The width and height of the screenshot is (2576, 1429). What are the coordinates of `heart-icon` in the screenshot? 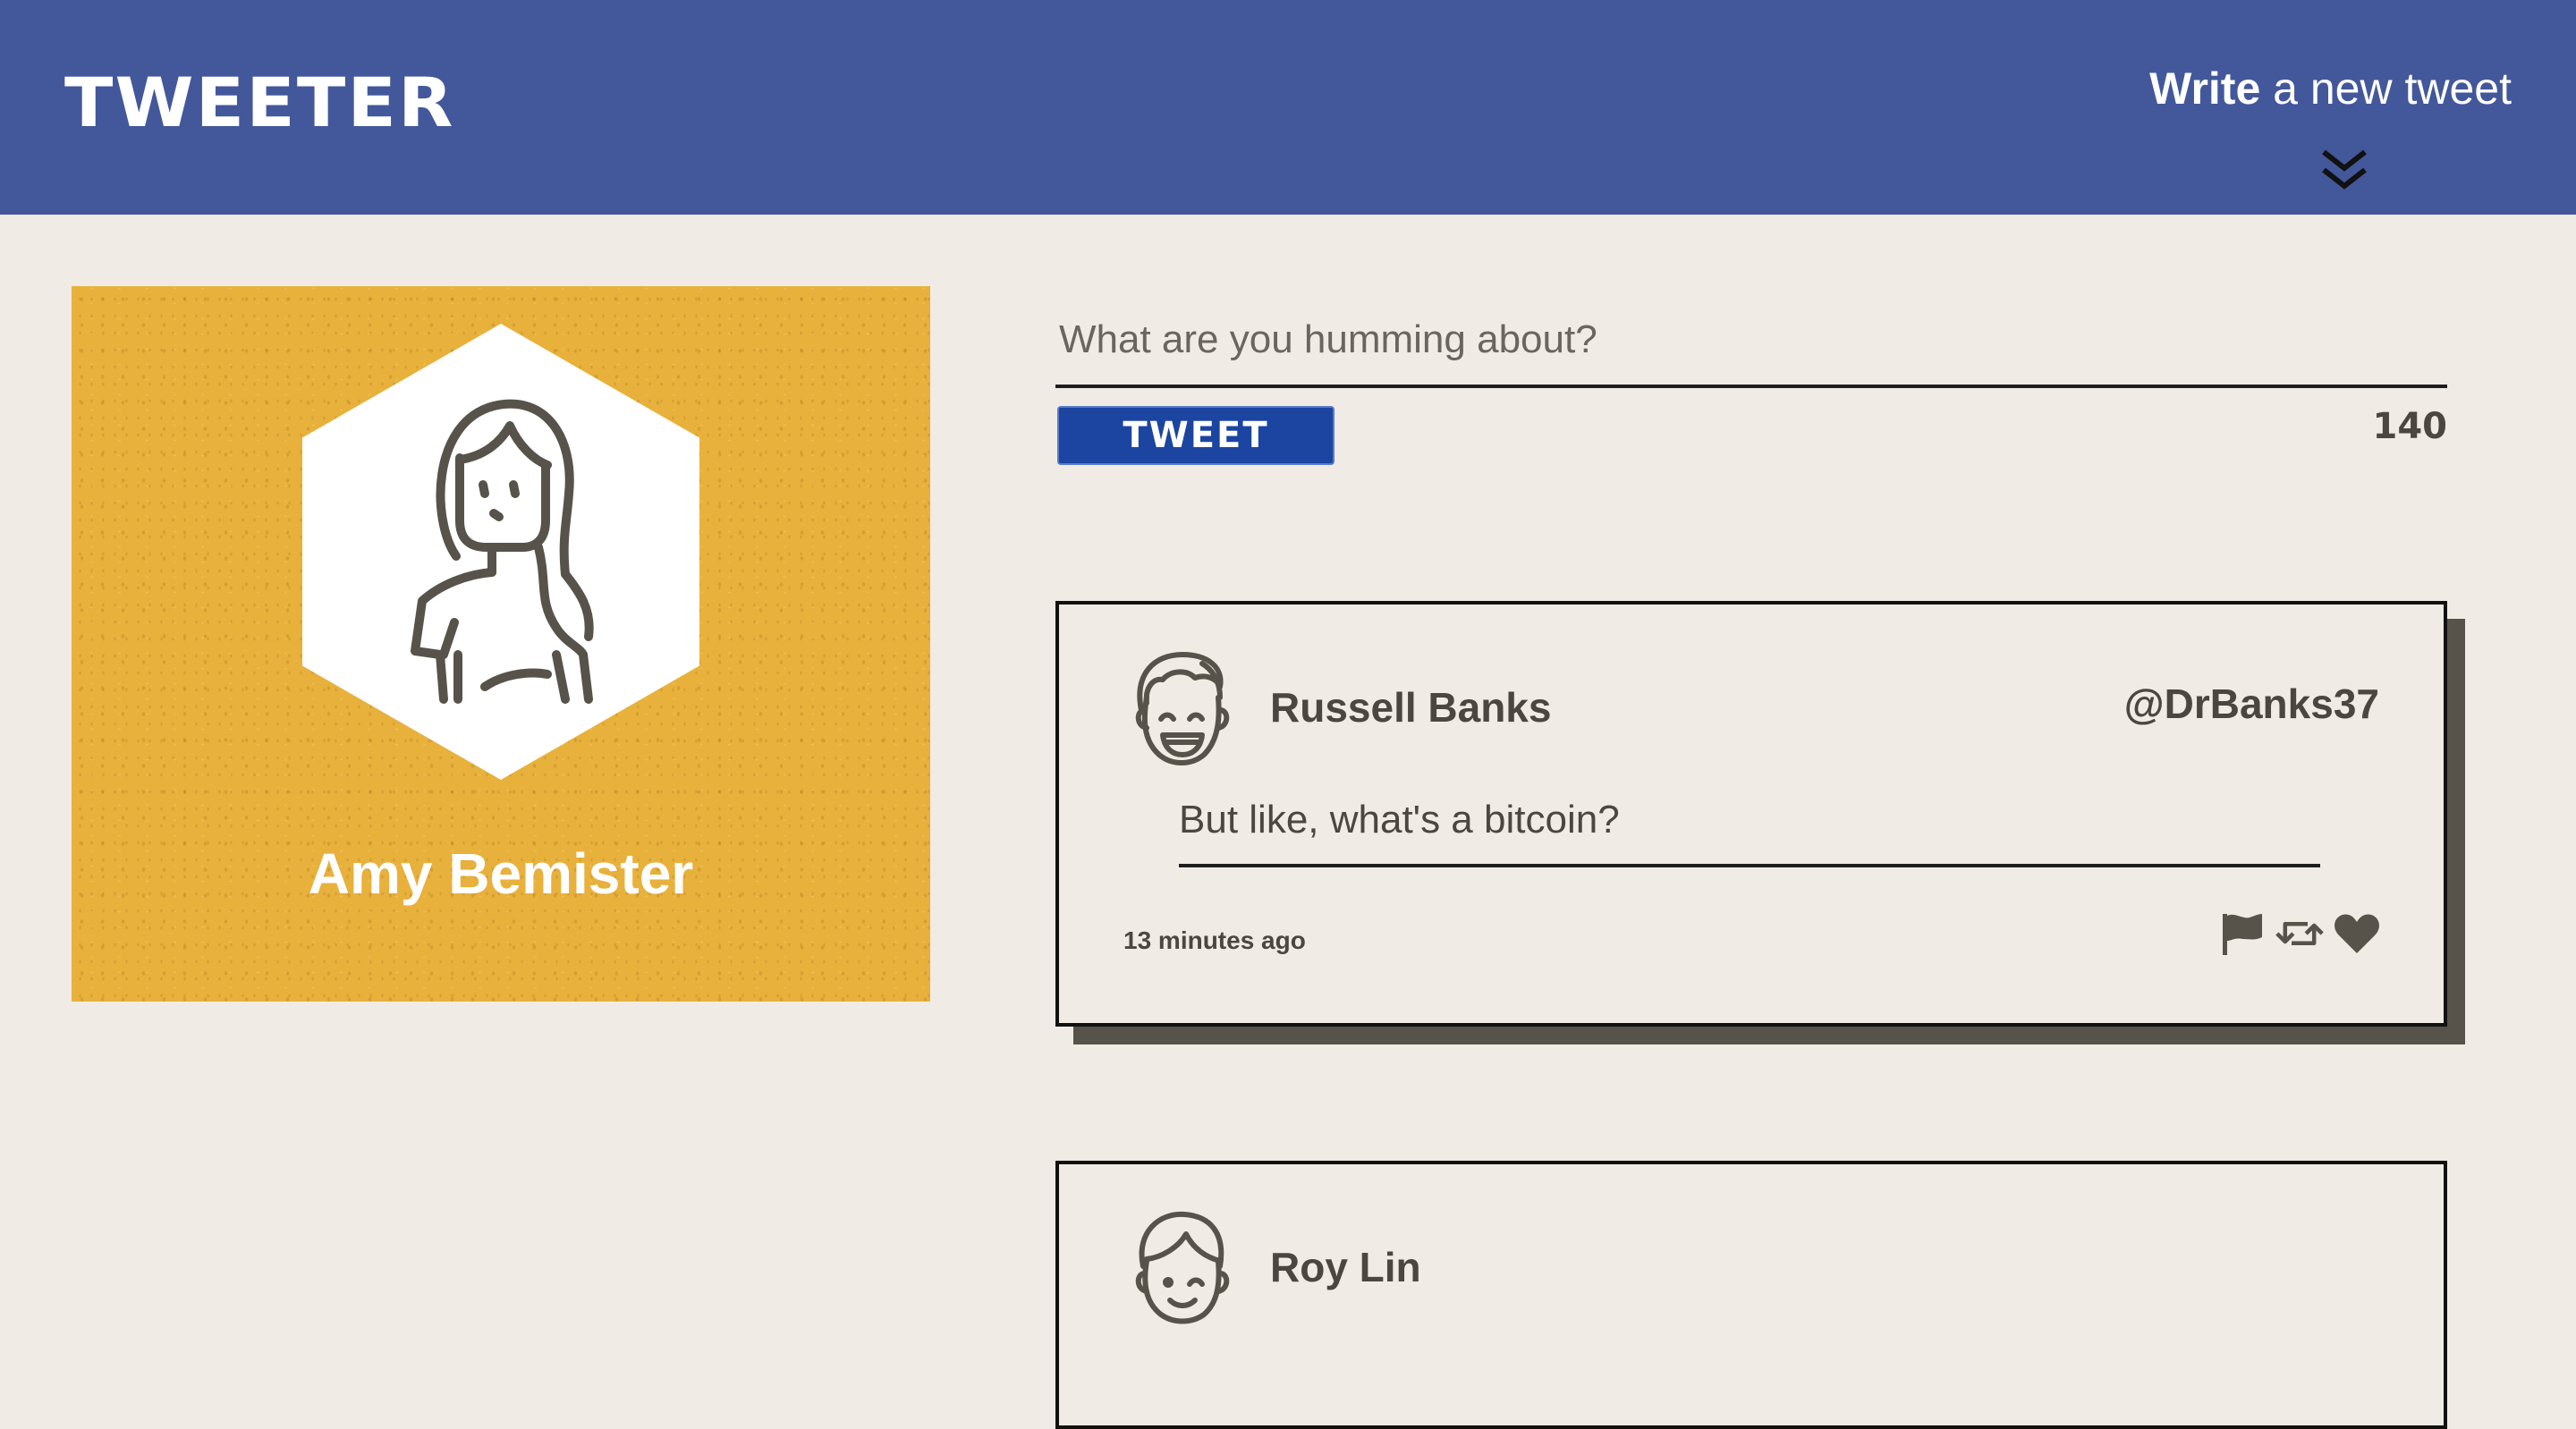 It's located at (2356, 933).